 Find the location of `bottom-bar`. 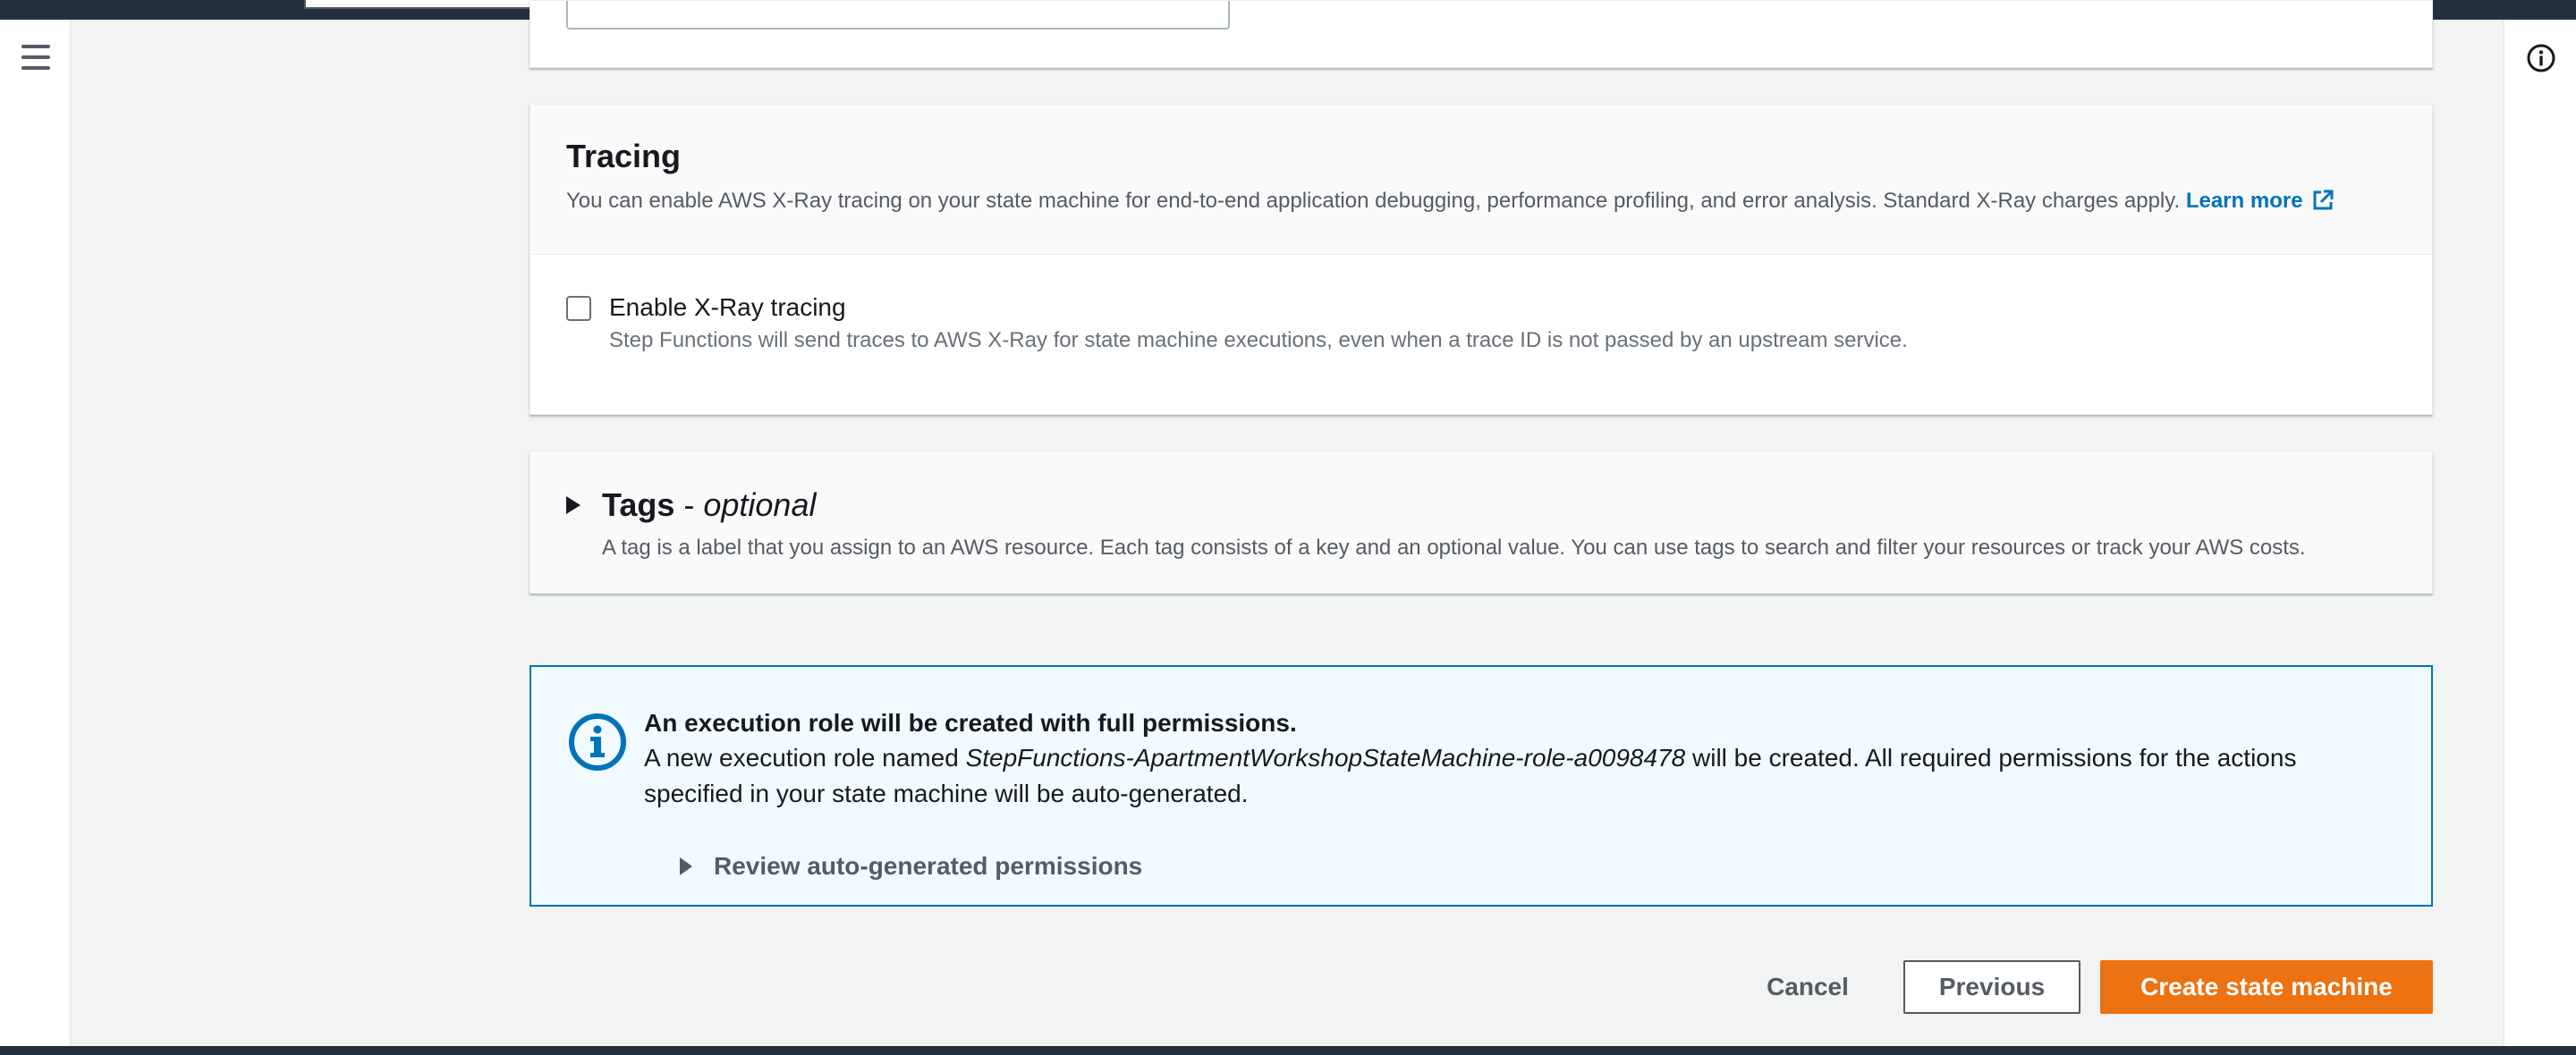

bottom-bar is located at coordinates (1288, 1050).